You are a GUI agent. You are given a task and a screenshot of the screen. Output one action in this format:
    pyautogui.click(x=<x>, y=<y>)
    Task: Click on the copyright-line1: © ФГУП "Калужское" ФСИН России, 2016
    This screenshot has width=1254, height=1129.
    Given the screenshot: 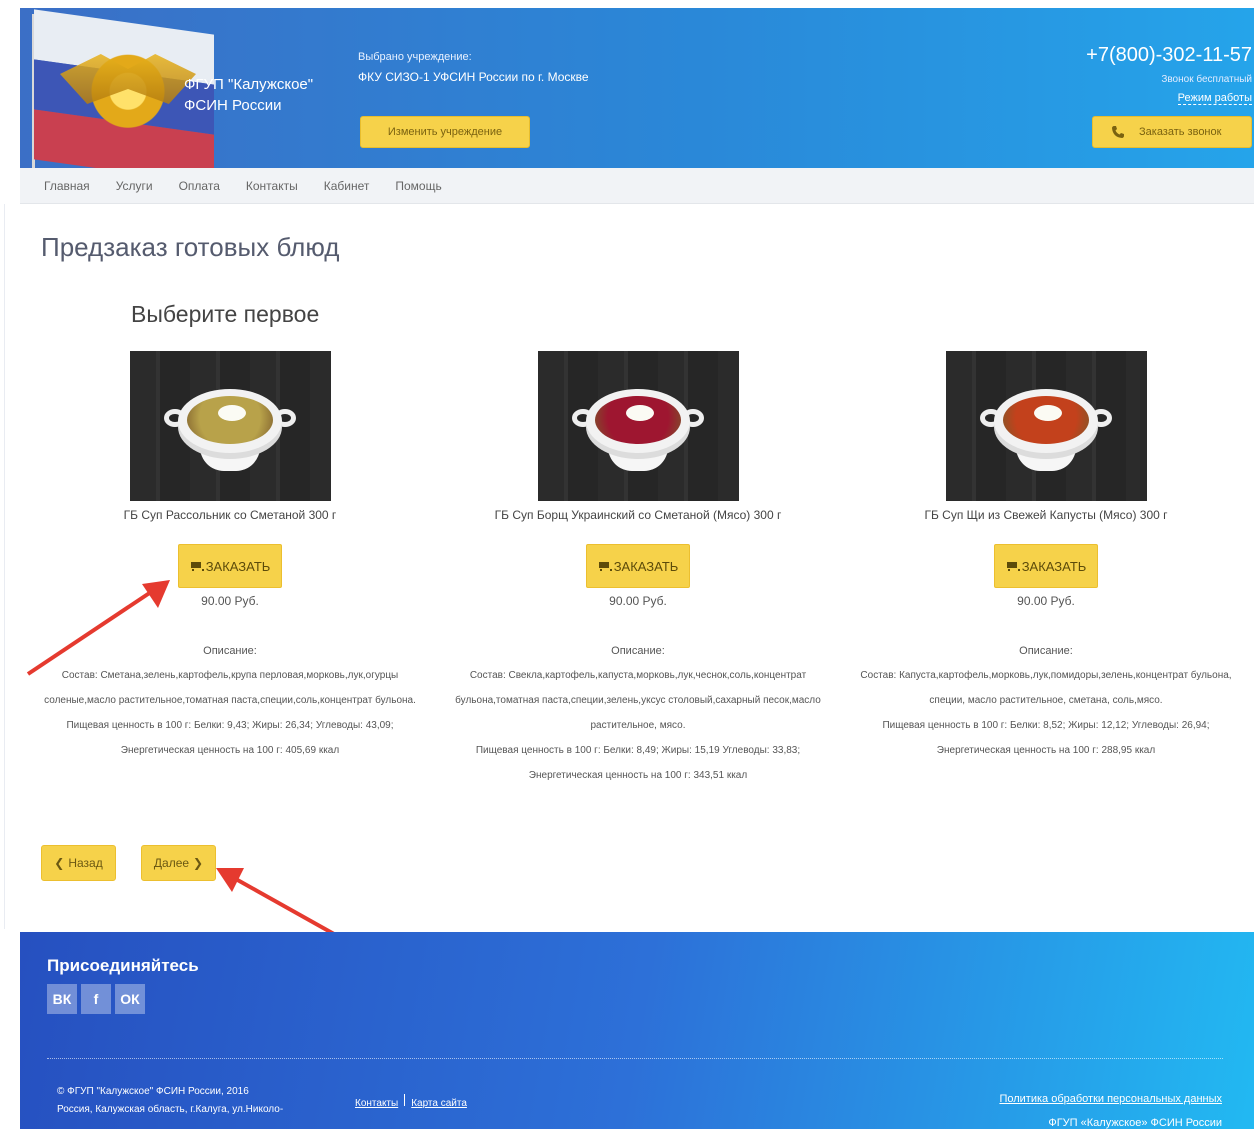 What is the action you would take?
    pyautogui.click(x=153, y=1091)
    